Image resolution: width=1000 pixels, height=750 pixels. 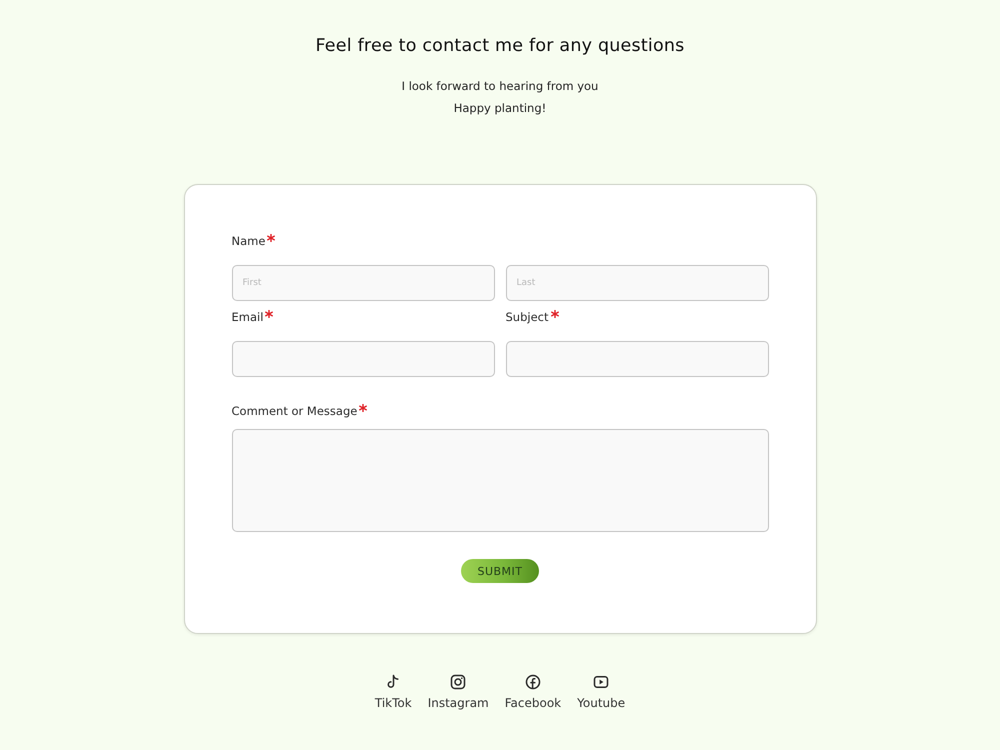 I want to click on field-label: Comment or Message, so click(x=295, y=411).